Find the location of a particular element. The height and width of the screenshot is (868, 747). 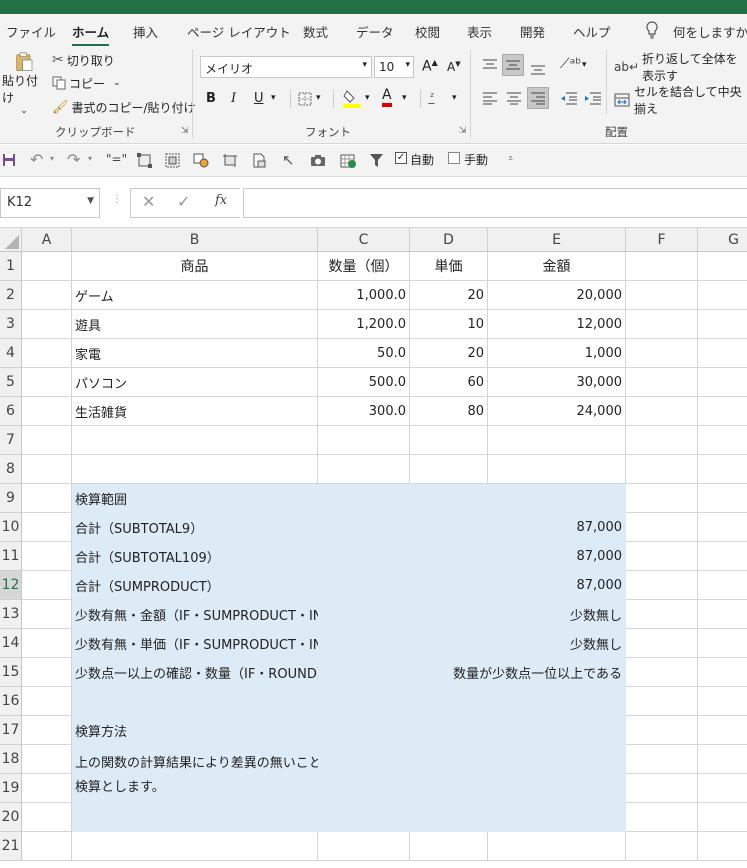

underline-button: U is located at coordinates (259, 98).